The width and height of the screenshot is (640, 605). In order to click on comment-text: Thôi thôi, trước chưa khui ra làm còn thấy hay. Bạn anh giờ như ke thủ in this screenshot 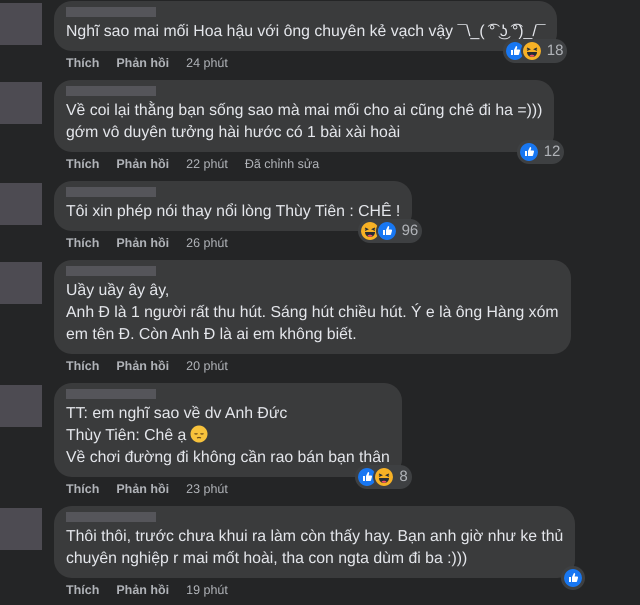, I will do `click(315, 537)`.